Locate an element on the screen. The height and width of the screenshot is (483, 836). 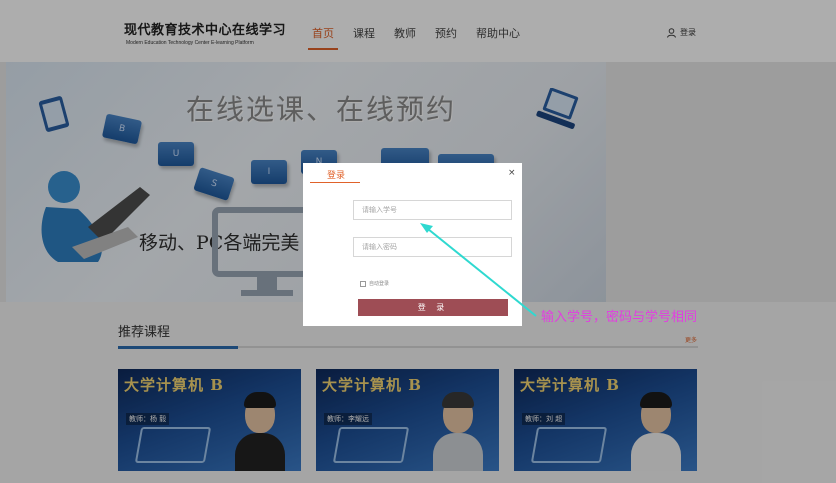
annotation-arrow-icon is located at coordinates (478, 270).